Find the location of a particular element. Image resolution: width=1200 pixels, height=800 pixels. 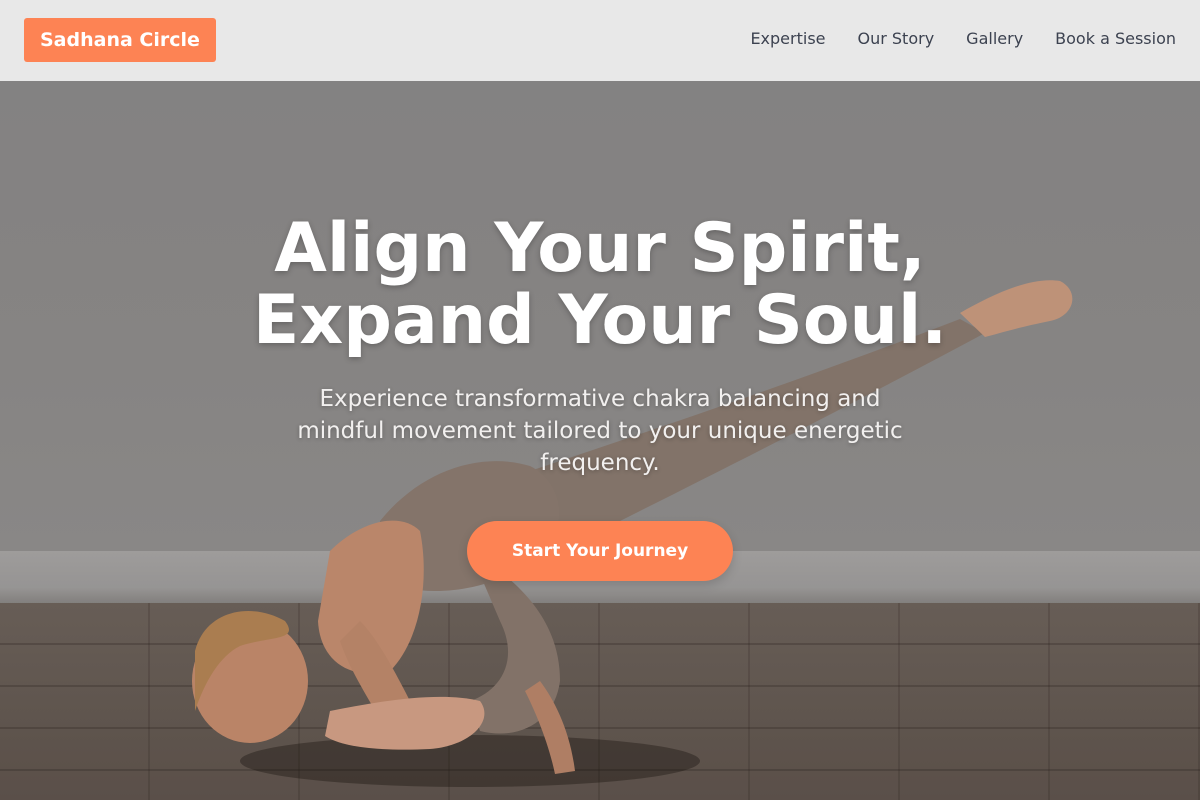

hero-headline: Align Your Spirit, Expand Your Soul. is located at coordinates (600, 285).